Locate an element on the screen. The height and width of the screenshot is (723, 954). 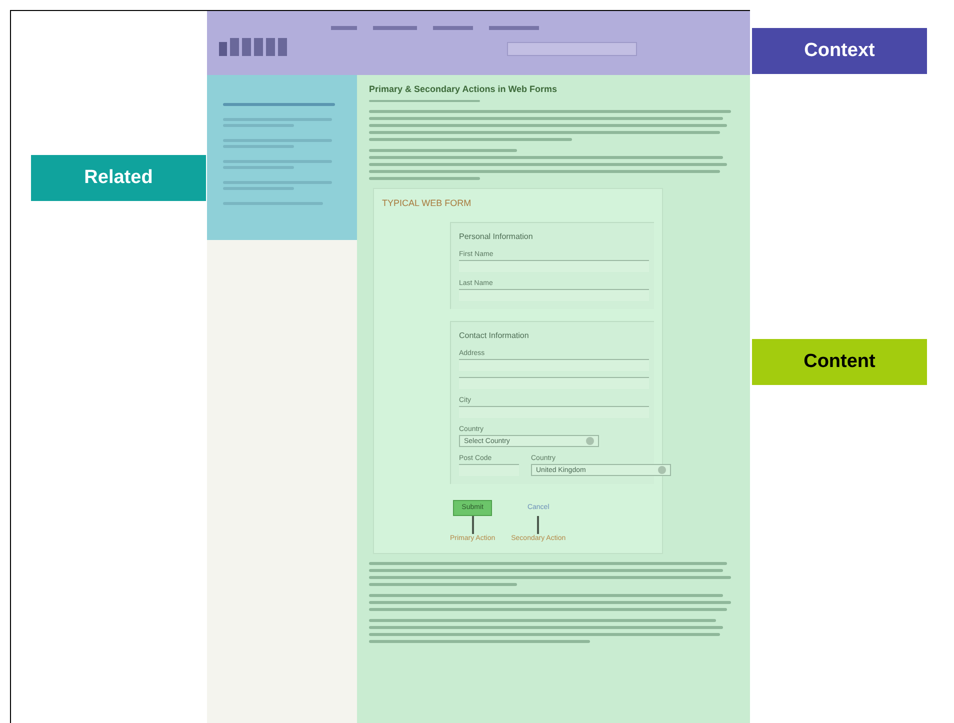
section-heading: Personal Information is located at coordinates (496, 237).